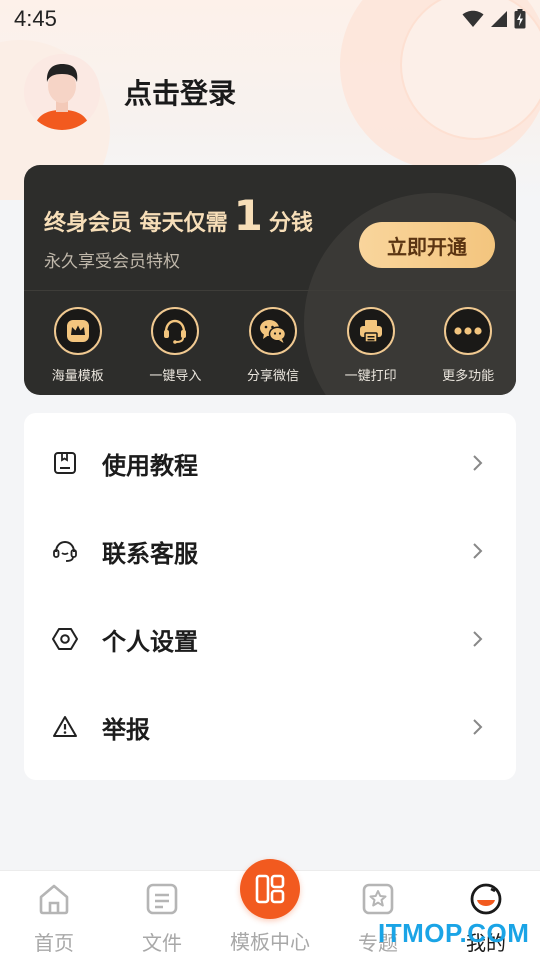 The width and height of the screenshot is (540, 960). What do you see at coordinates (65, 463) in the screenshot?
I see `tutorial-icon` at bounding box center [65, 463].